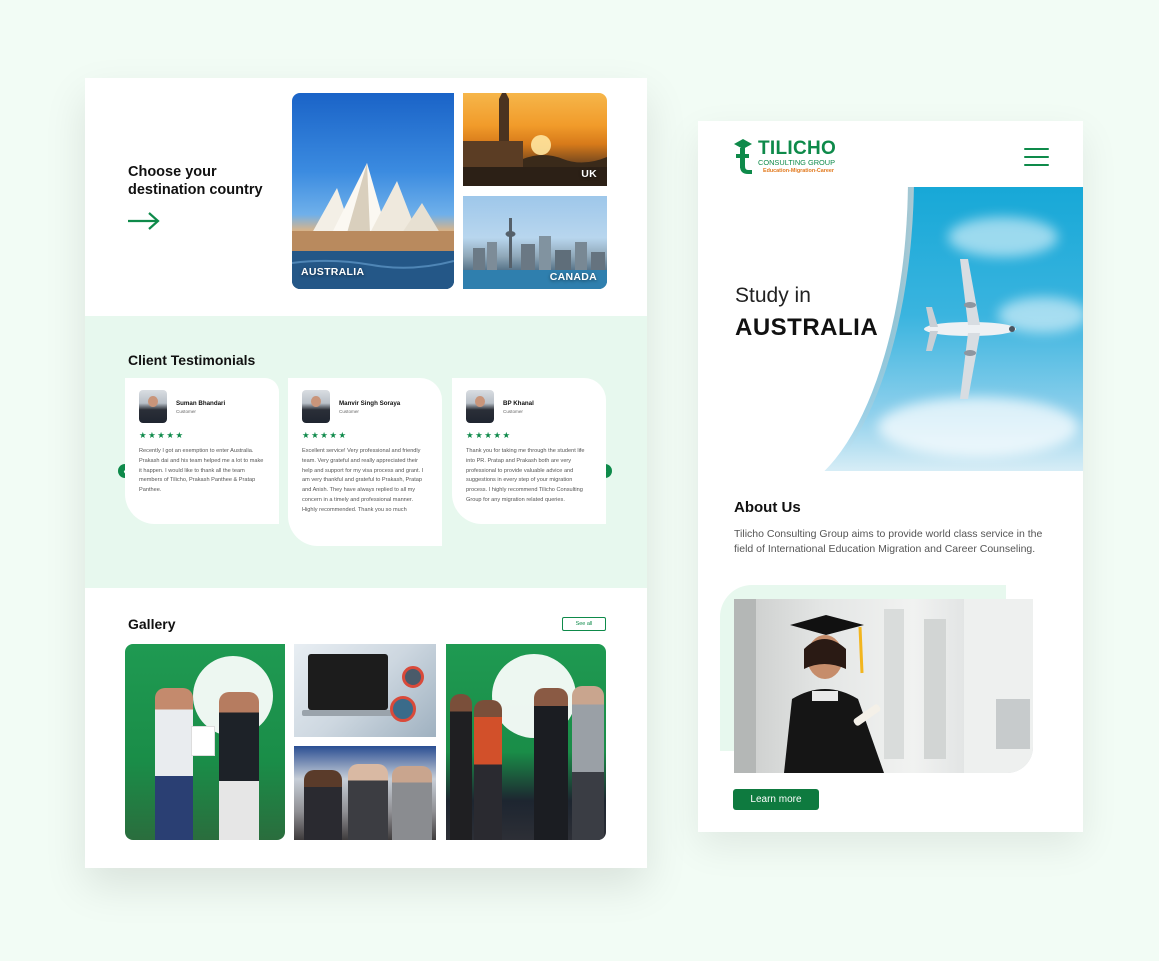 This screenshot has height=961, width=1159. I want to click on opera-house-image, so click(373, 226).